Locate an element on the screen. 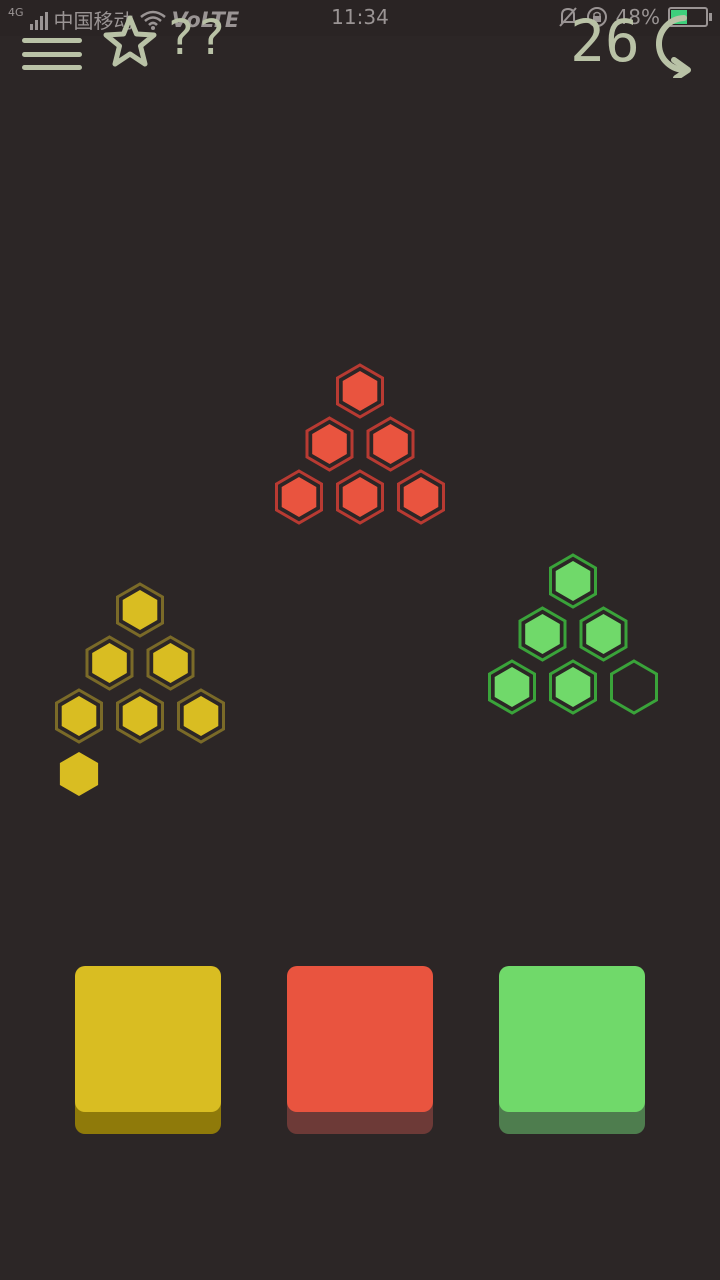  red-hex-pile is located at coordinates (360, 444).